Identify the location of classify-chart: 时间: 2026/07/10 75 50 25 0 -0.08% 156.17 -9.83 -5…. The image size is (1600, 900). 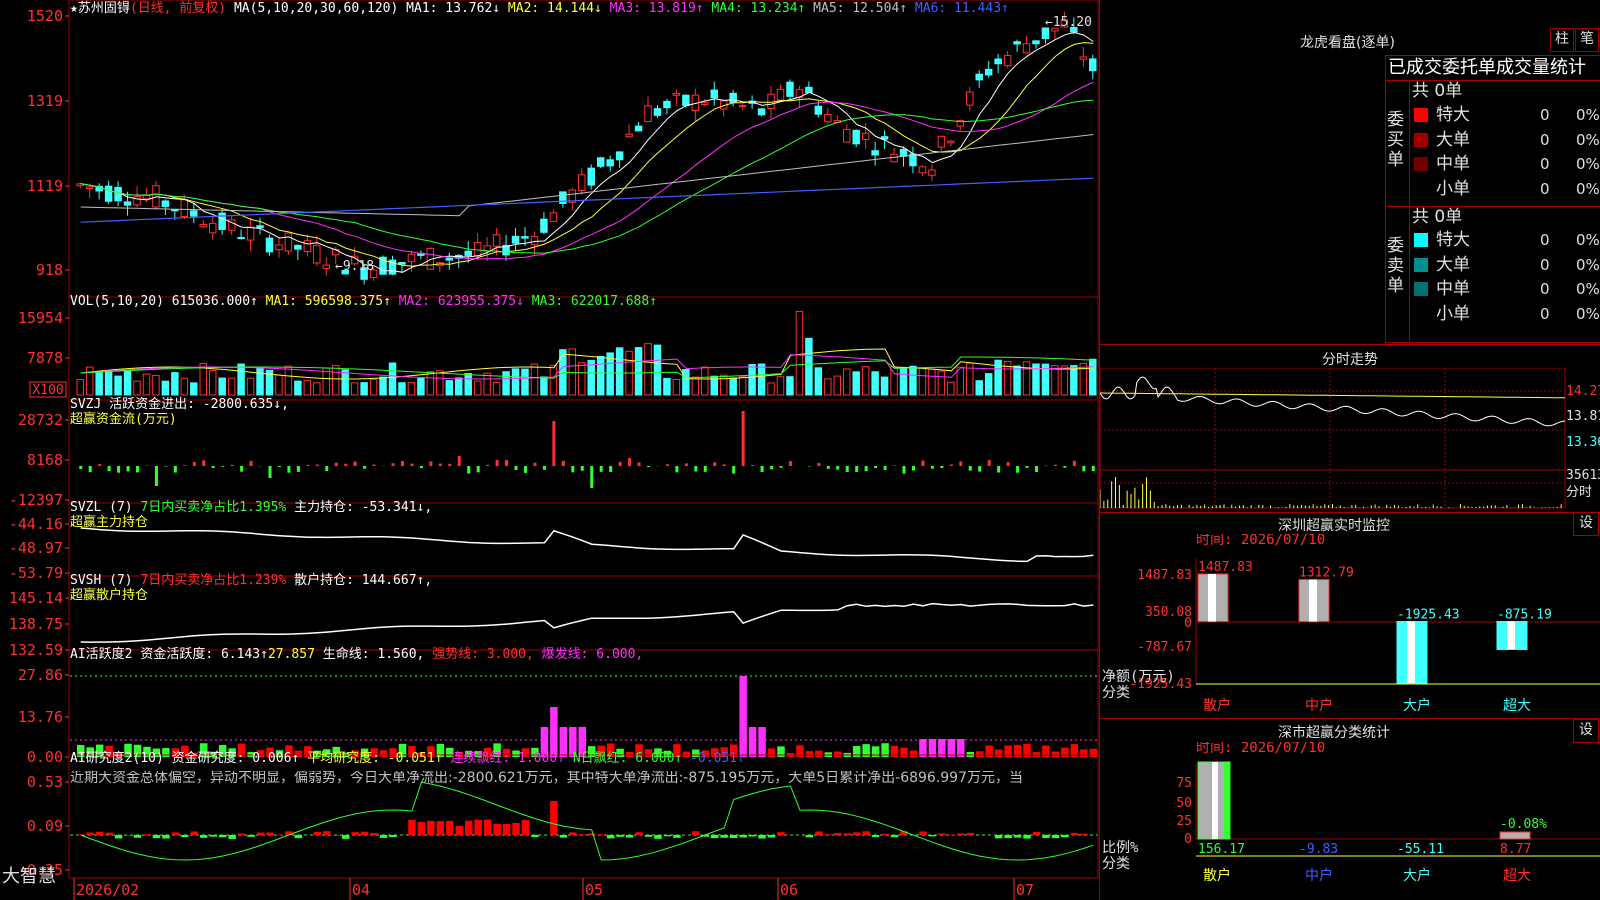
(1350, 821).